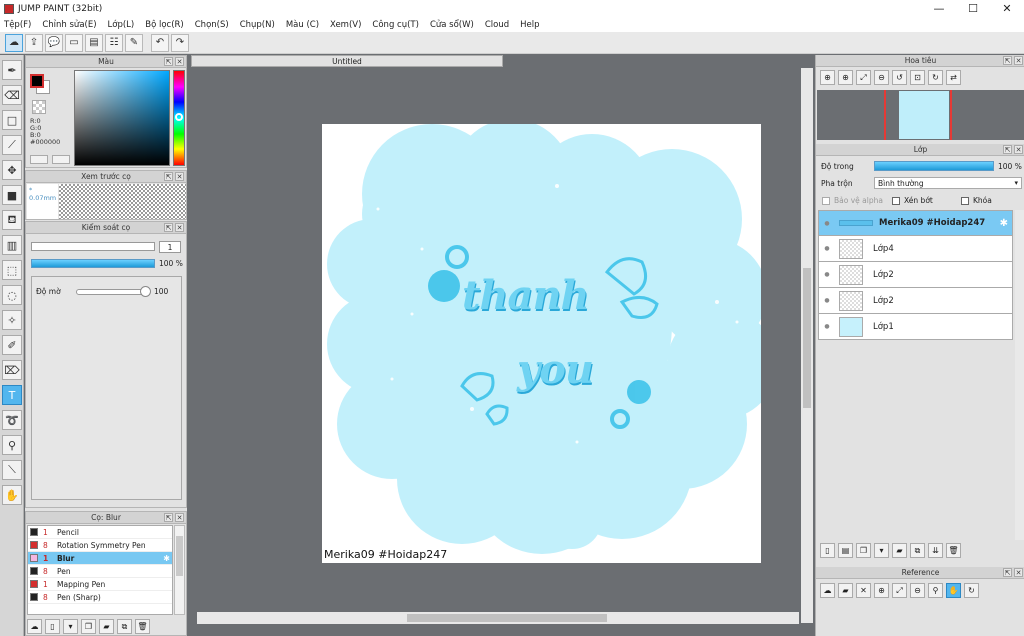  Describe the element at coordinates (122, 118) in the screenshot. I see `saturation-value-picker` at that location.